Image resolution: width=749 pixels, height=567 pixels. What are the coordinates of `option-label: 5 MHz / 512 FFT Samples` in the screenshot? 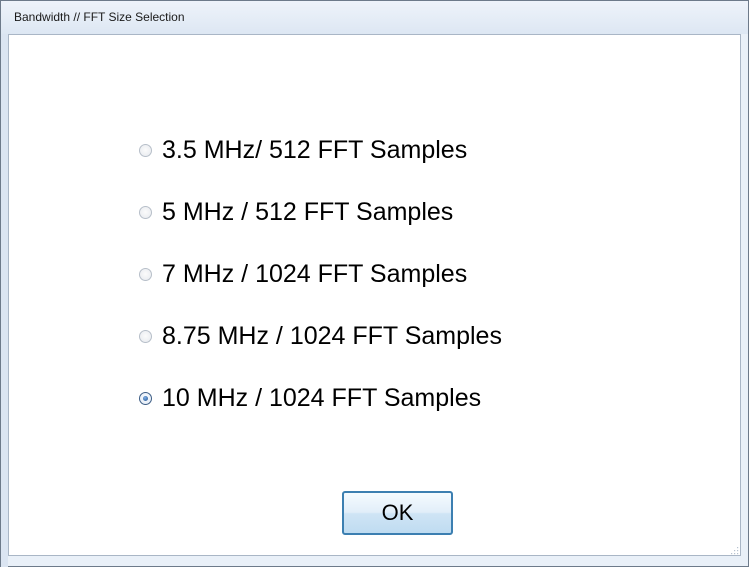 It's located at (308, 211).